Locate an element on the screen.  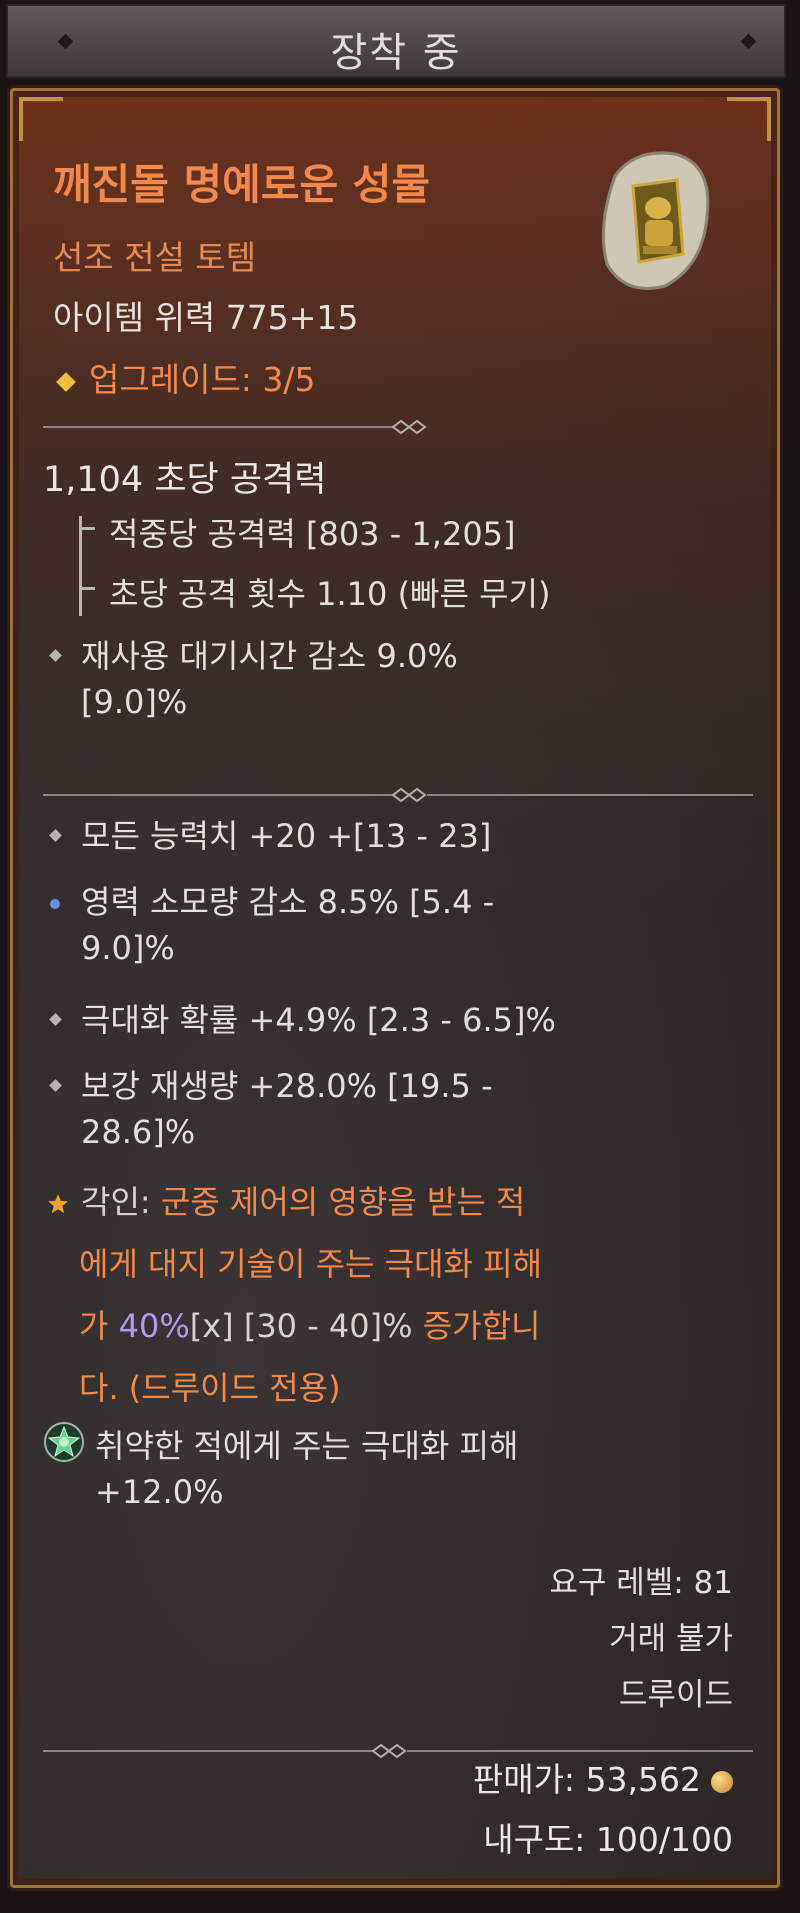
sell-price: 판매가: 53,562 is located at coordinates (603, 1777).